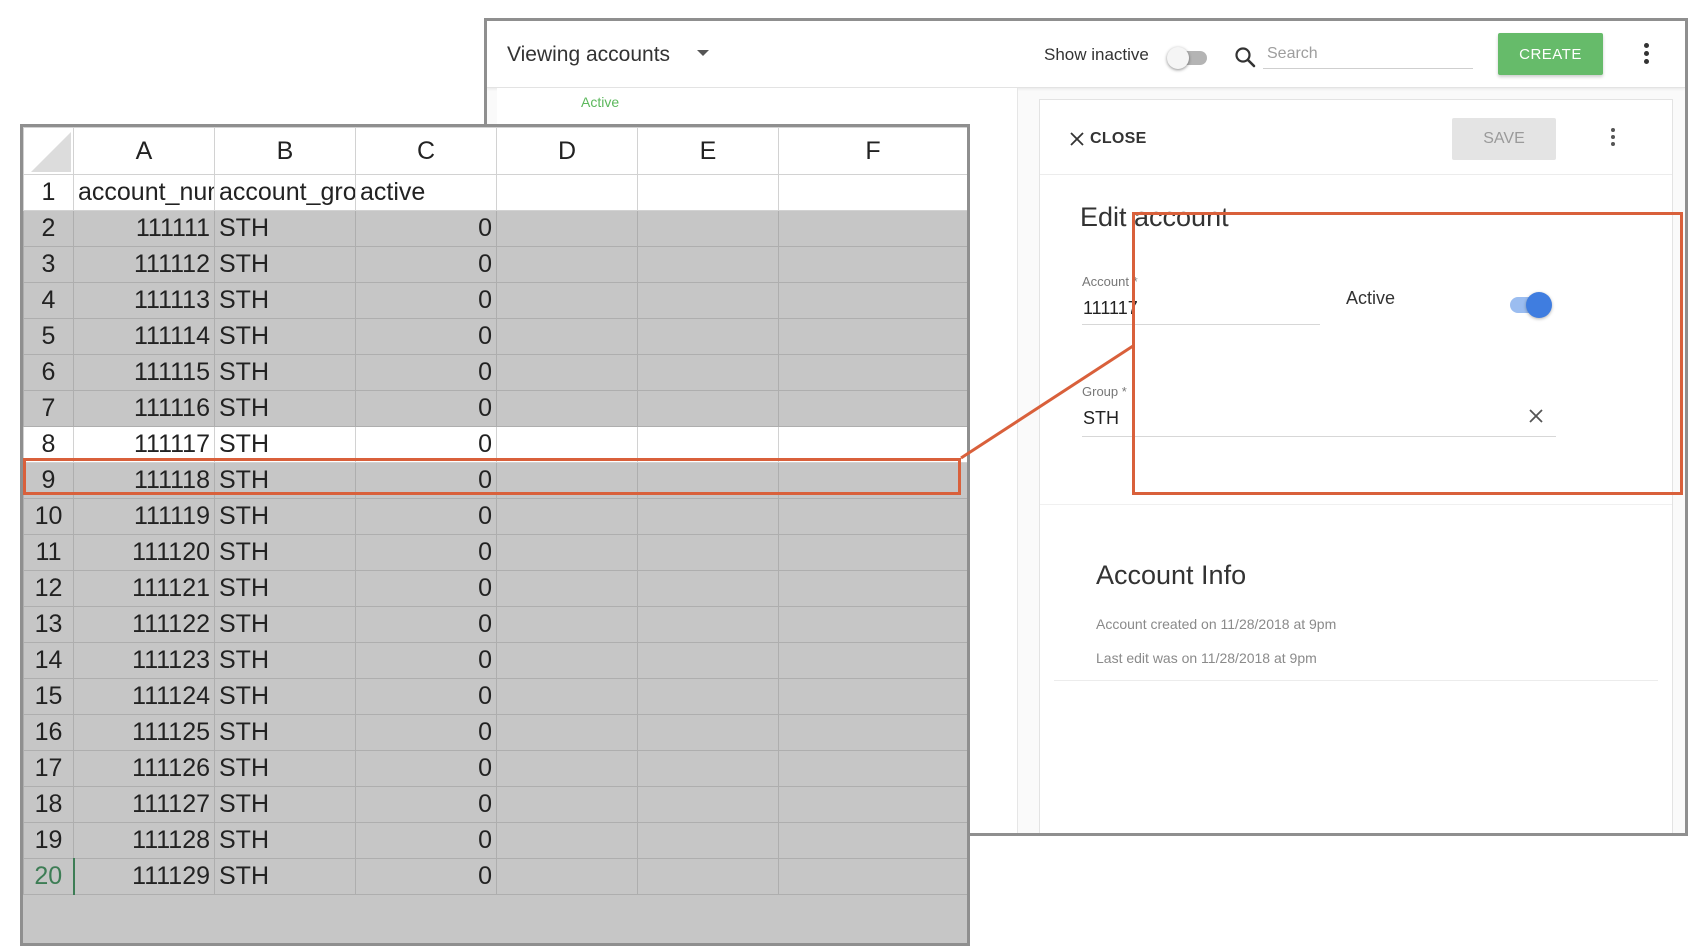  Describe the element at coordinates (144, 840) in the screenshot. I see `cell-account-num: 111128` at that location.